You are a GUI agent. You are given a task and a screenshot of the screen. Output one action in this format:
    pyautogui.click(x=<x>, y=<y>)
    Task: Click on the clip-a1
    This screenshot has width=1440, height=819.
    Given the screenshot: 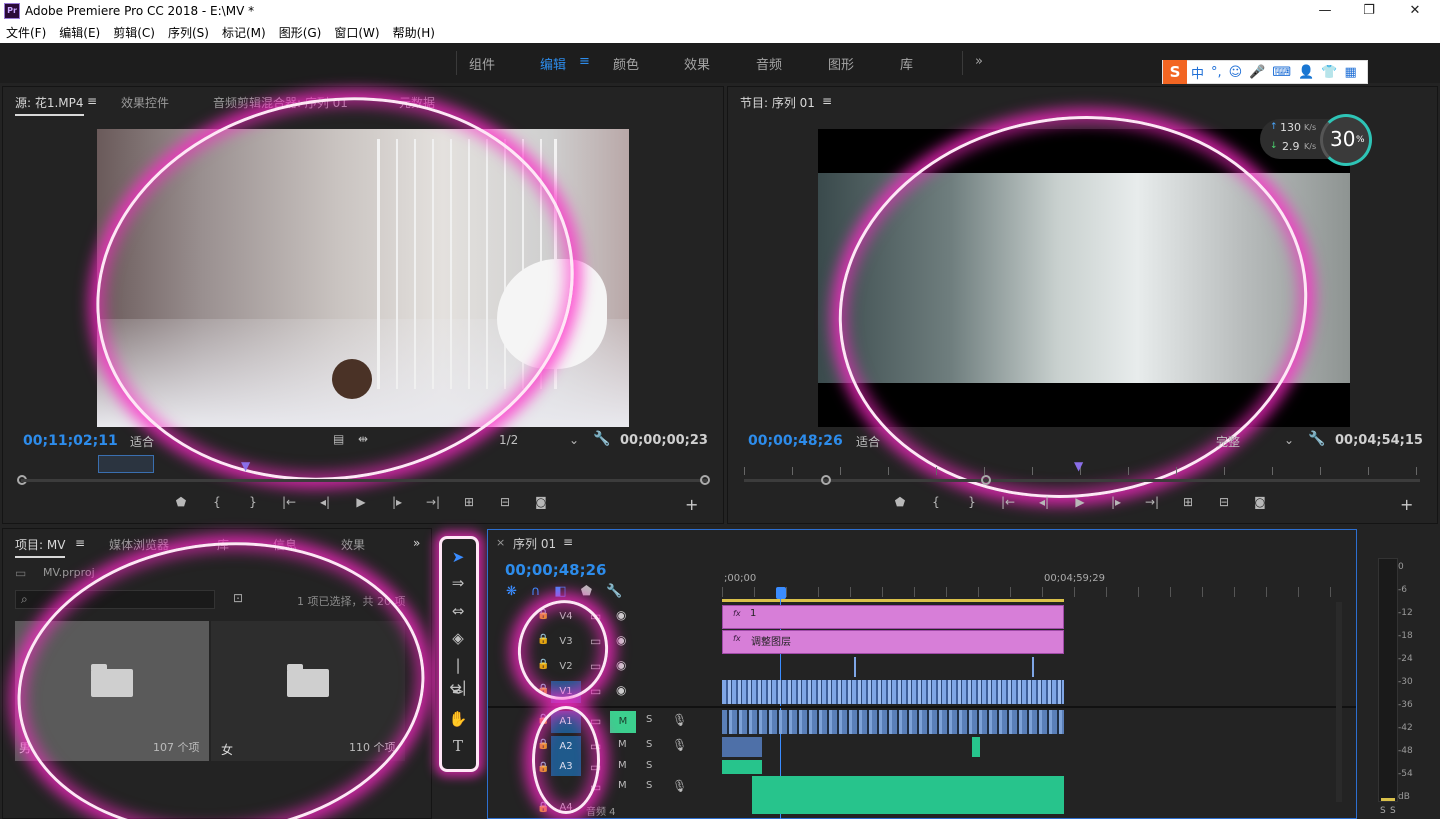 What is the action you would take?
    pyautogui.click(x=893, y=722)
    